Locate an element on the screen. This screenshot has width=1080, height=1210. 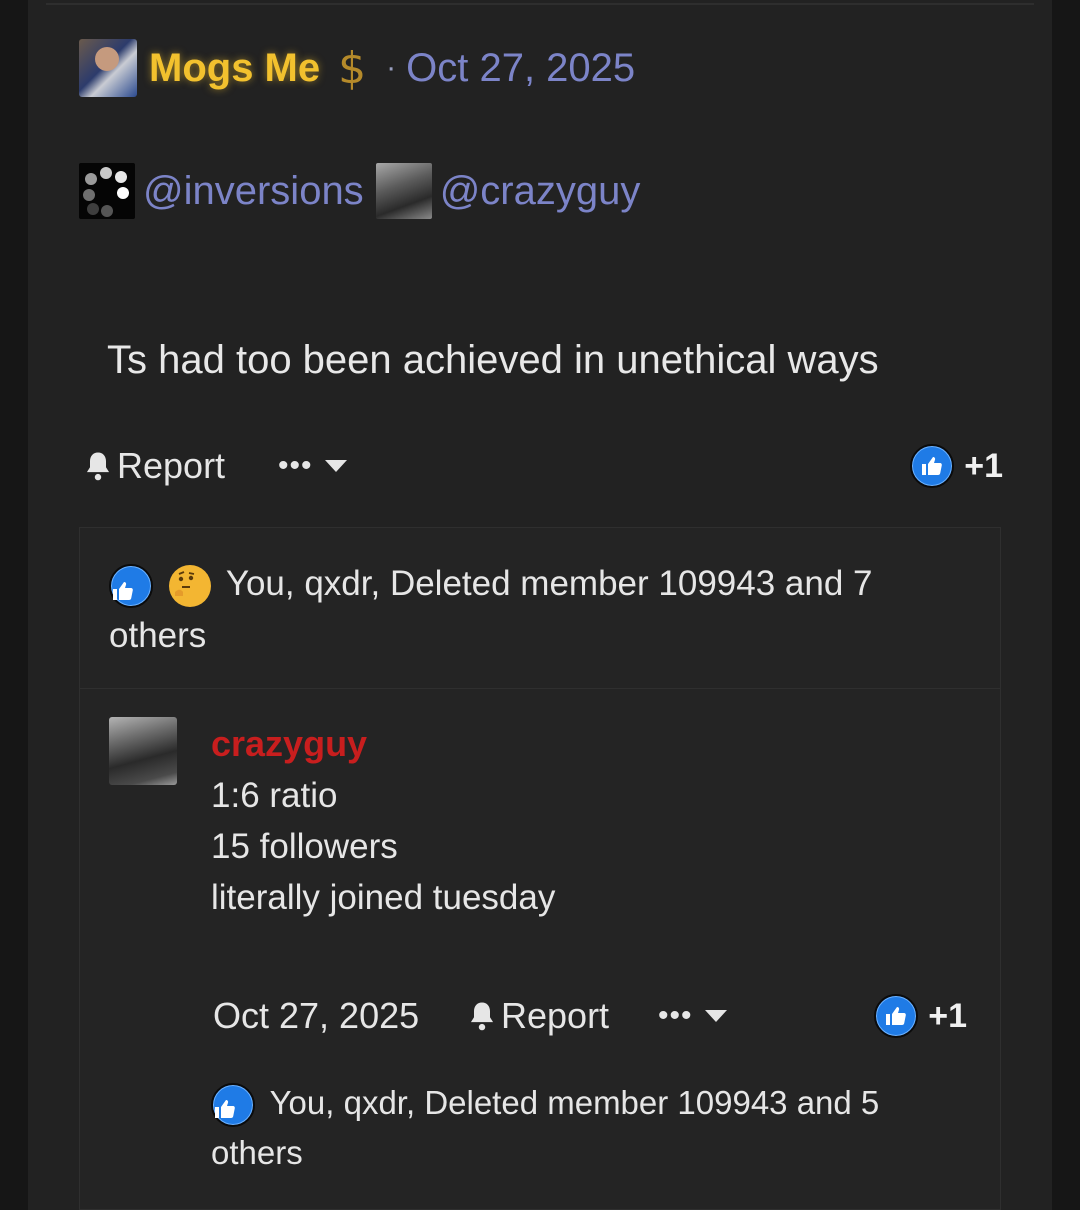
reactions-divider is located at coordinates (540, 688).